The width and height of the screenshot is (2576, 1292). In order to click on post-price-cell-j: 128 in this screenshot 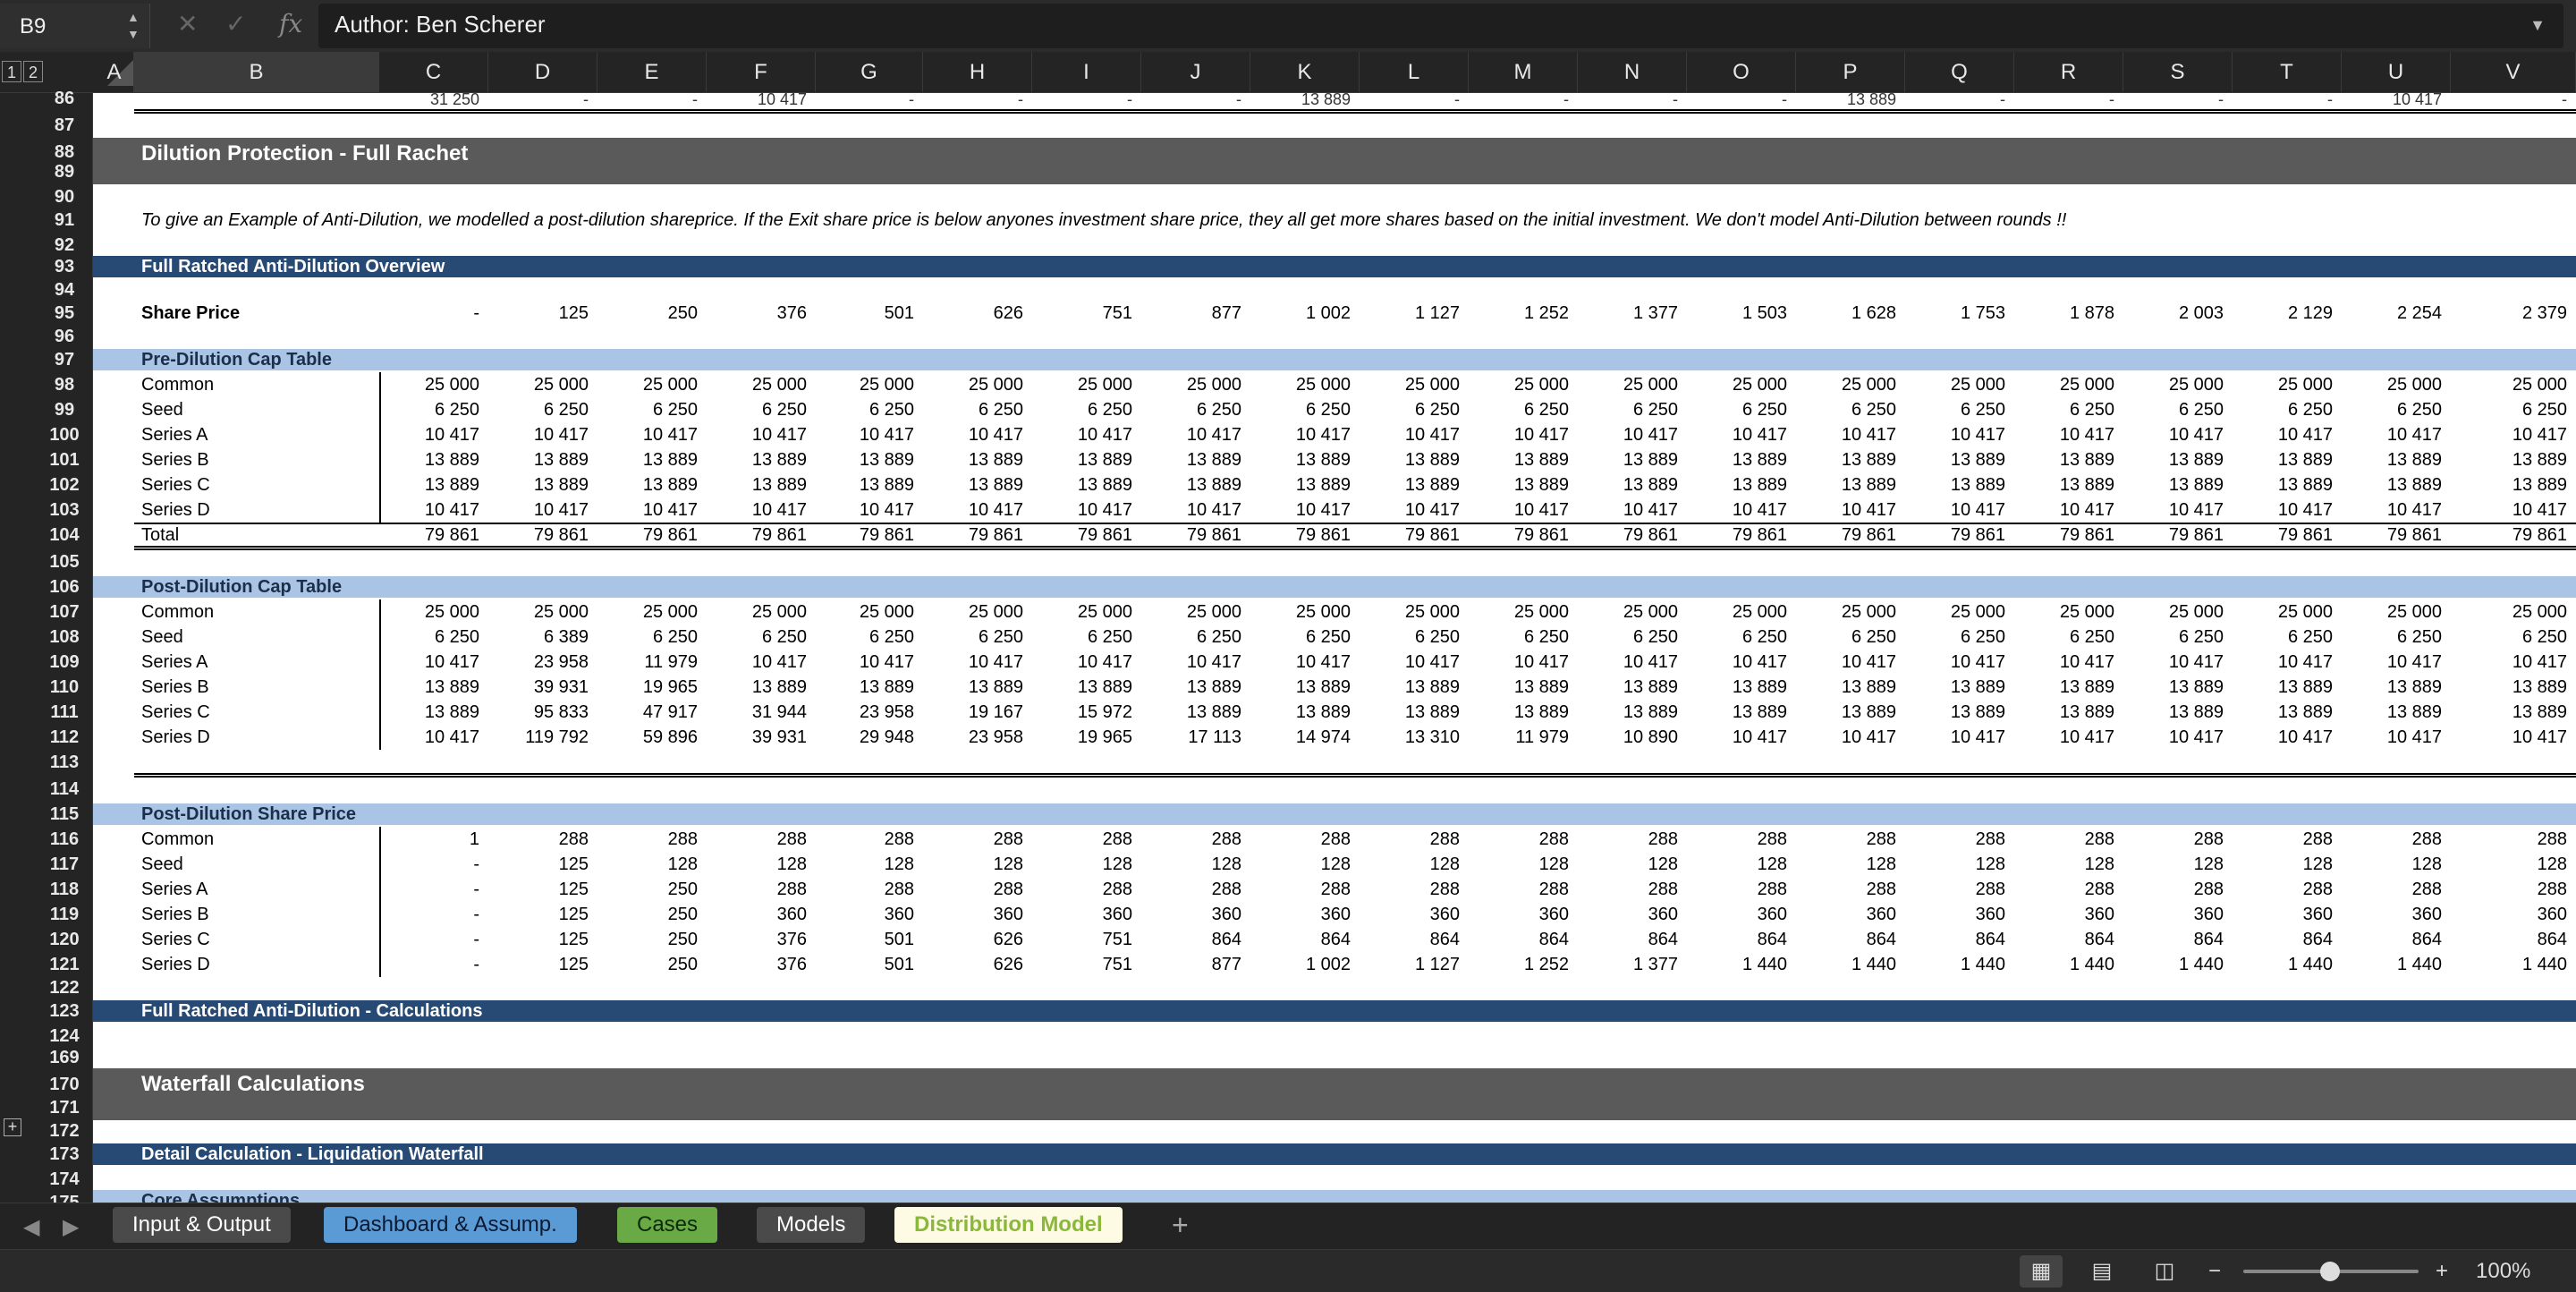, I will do `click(1195, 864)`.